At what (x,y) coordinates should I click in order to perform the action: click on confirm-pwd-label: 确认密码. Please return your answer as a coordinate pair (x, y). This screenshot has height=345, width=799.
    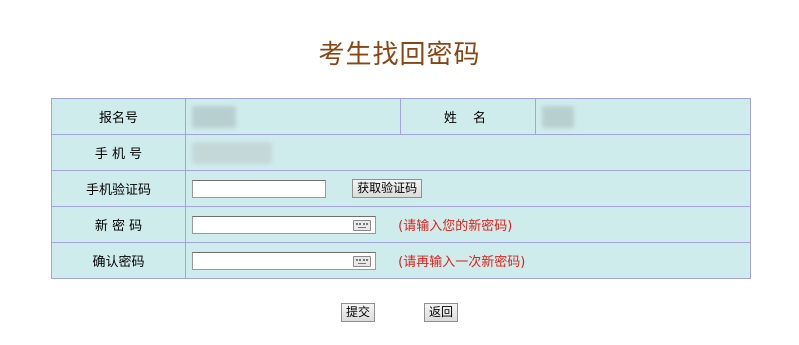
    Looking at the image, I should click on (118, 260).